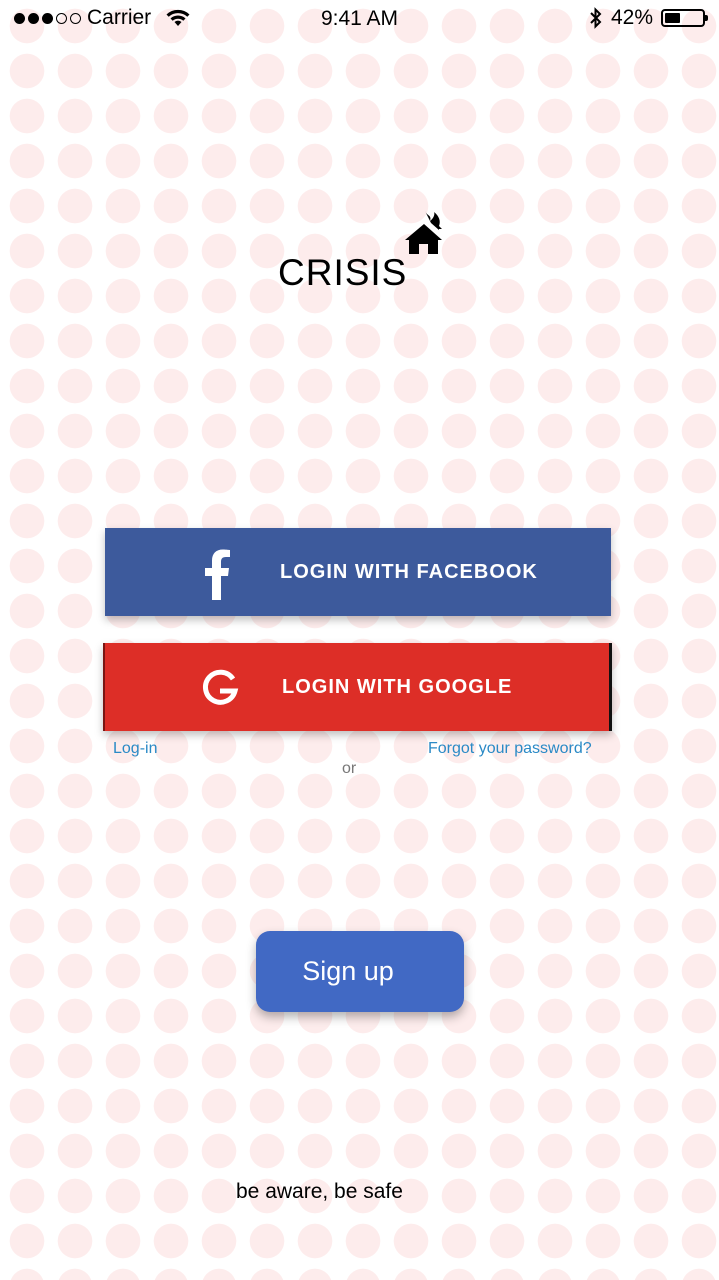 The width and height of the screenshot is (719, 1280). I want to click on google-button-label: LOGIN WITH GOOGLE, so click(397, 686).